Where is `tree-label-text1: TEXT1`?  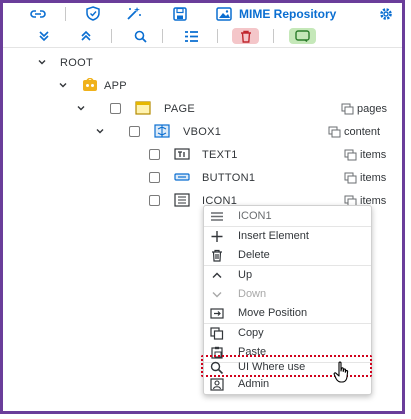 tree-label-text1: TEXT1 is located at coordinates (220, 155).